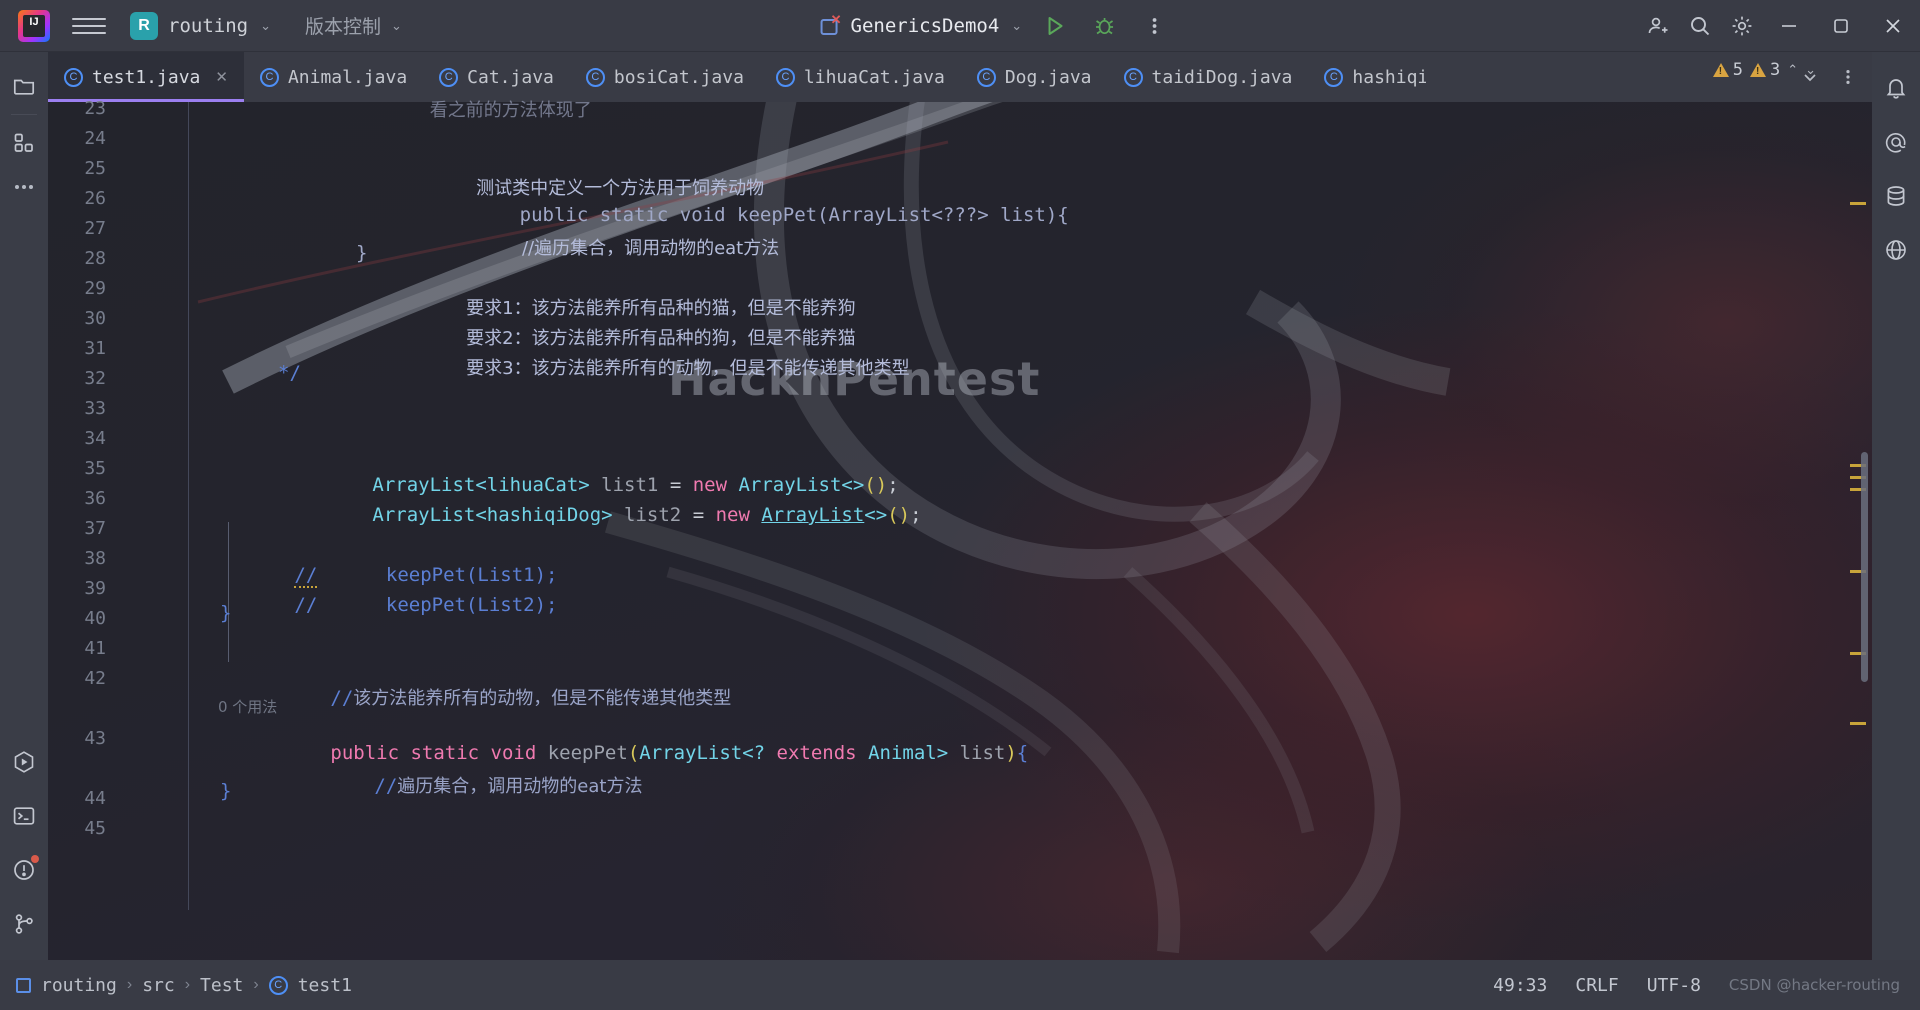 The width and height of the screenshot is (1920, 1010). I want to click on project-badge: R, so click(144, 25).